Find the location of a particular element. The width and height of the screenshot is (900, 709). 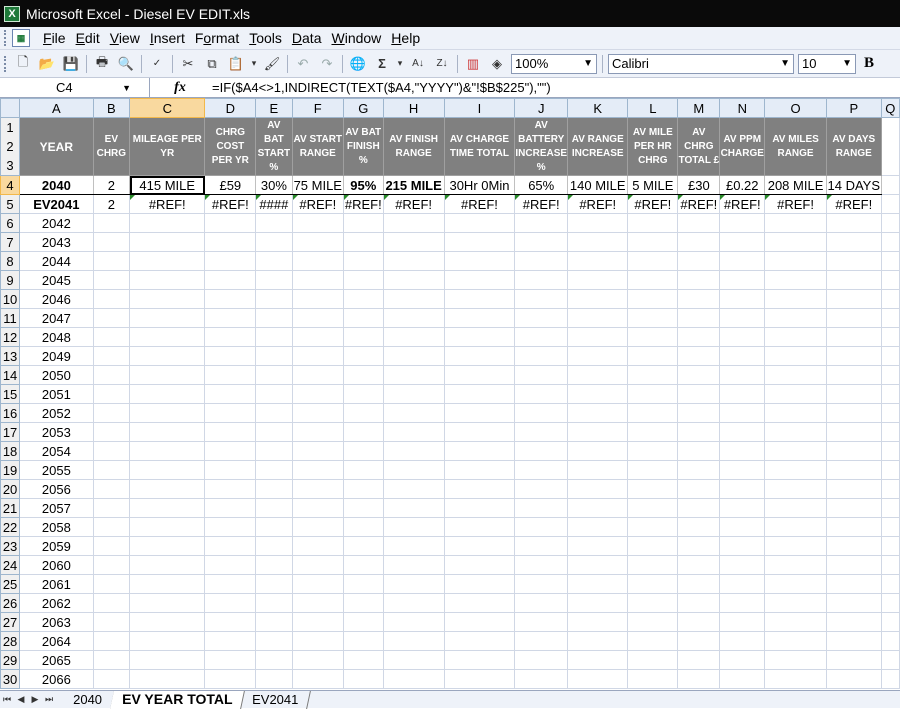

grid-cell: 2053 is located at coordinates (56, 432).